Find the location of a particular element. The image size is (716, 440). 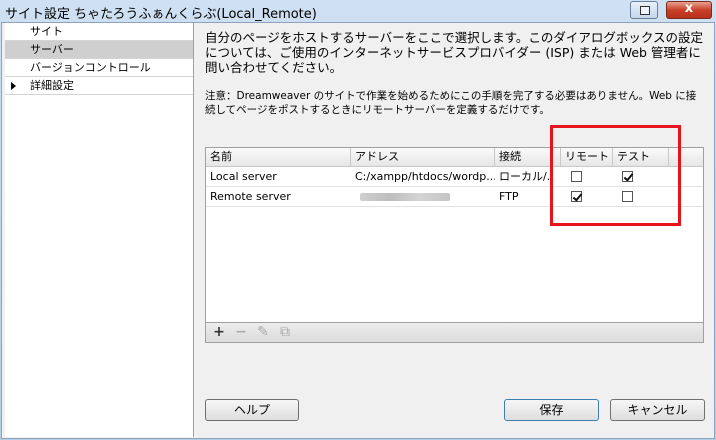

sidebar-item-label: サーバー is located at coordinates (52, 49).